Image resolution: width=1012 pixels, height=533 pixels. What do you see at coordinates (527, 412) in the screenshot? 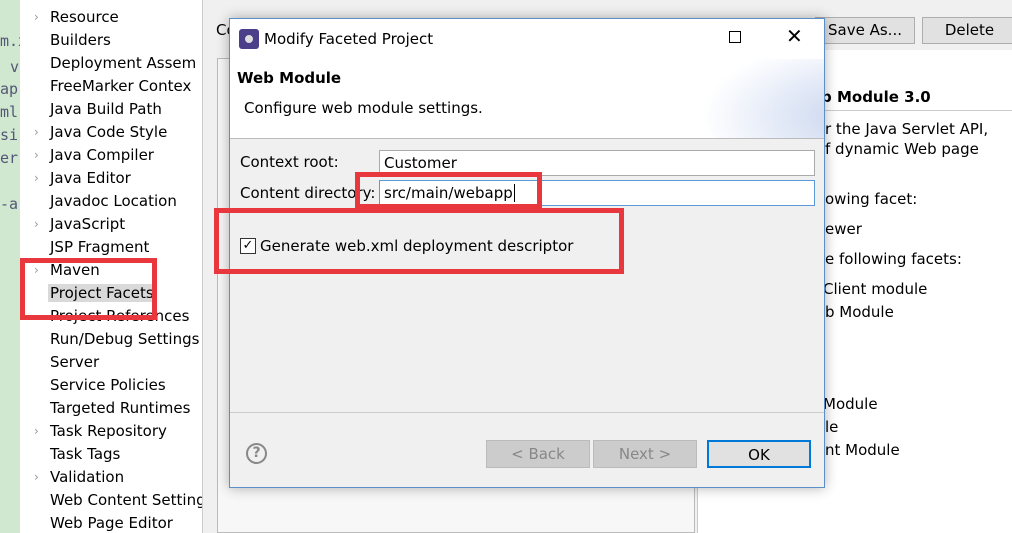
I see `button-bar-divider` at bounding box center [527, 412].